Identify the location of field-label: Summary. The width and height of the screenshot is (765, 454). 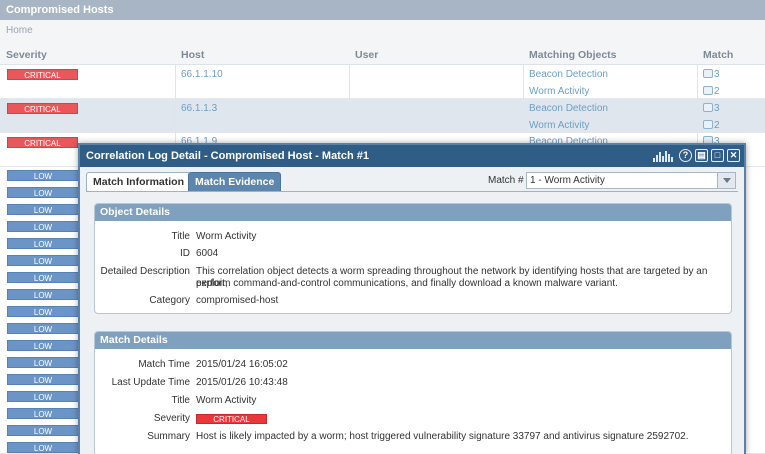
(168, 436).